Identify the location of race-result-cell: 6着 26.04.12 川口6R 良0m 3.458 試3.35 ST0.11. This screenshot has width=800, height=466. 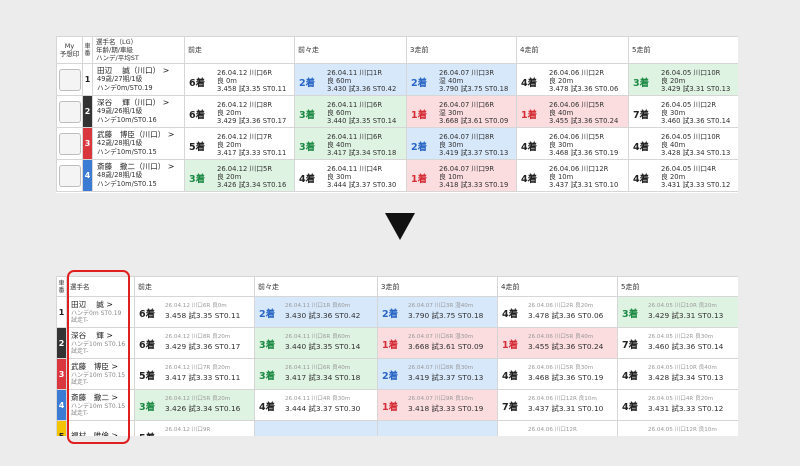
(194, 312).